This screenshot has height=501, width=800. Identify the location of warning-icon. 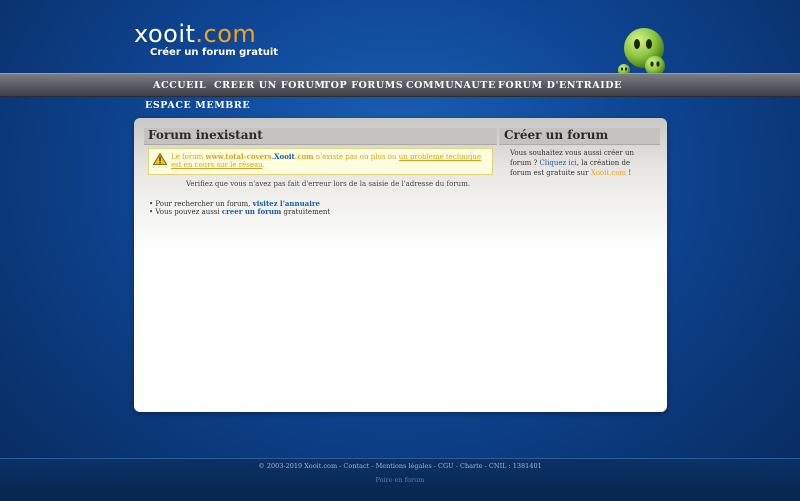
(160, 159).